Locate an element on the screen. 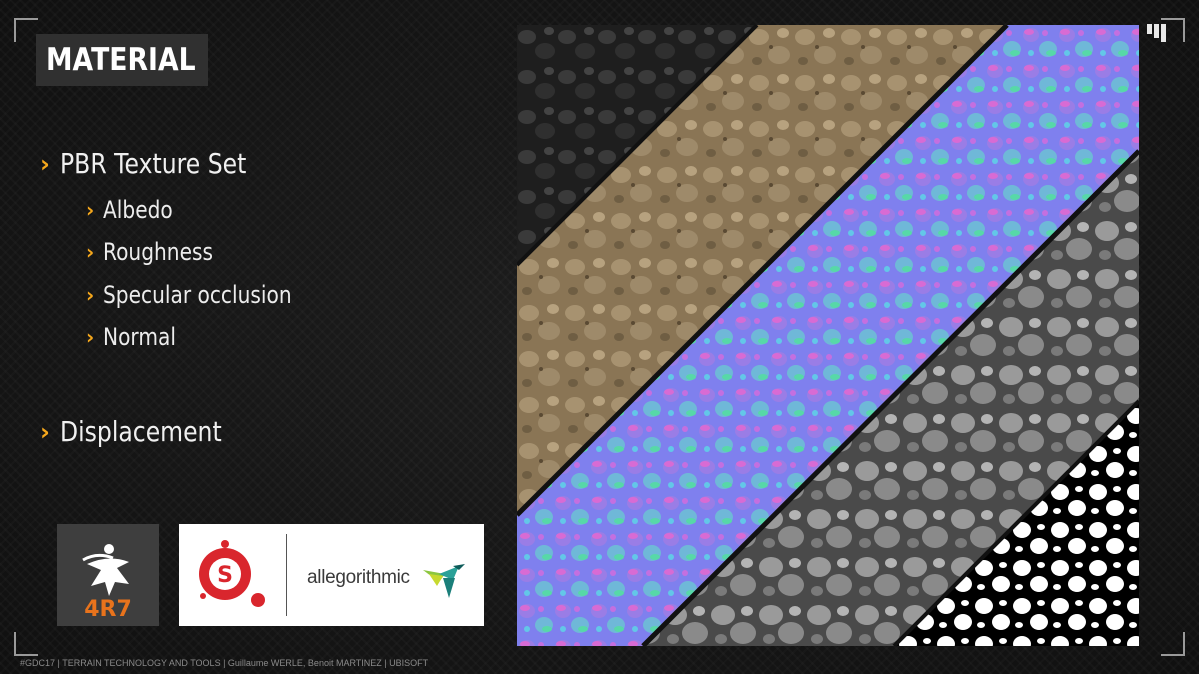  slide-title-box: MATERIAL is located at coordinates (122, 60).